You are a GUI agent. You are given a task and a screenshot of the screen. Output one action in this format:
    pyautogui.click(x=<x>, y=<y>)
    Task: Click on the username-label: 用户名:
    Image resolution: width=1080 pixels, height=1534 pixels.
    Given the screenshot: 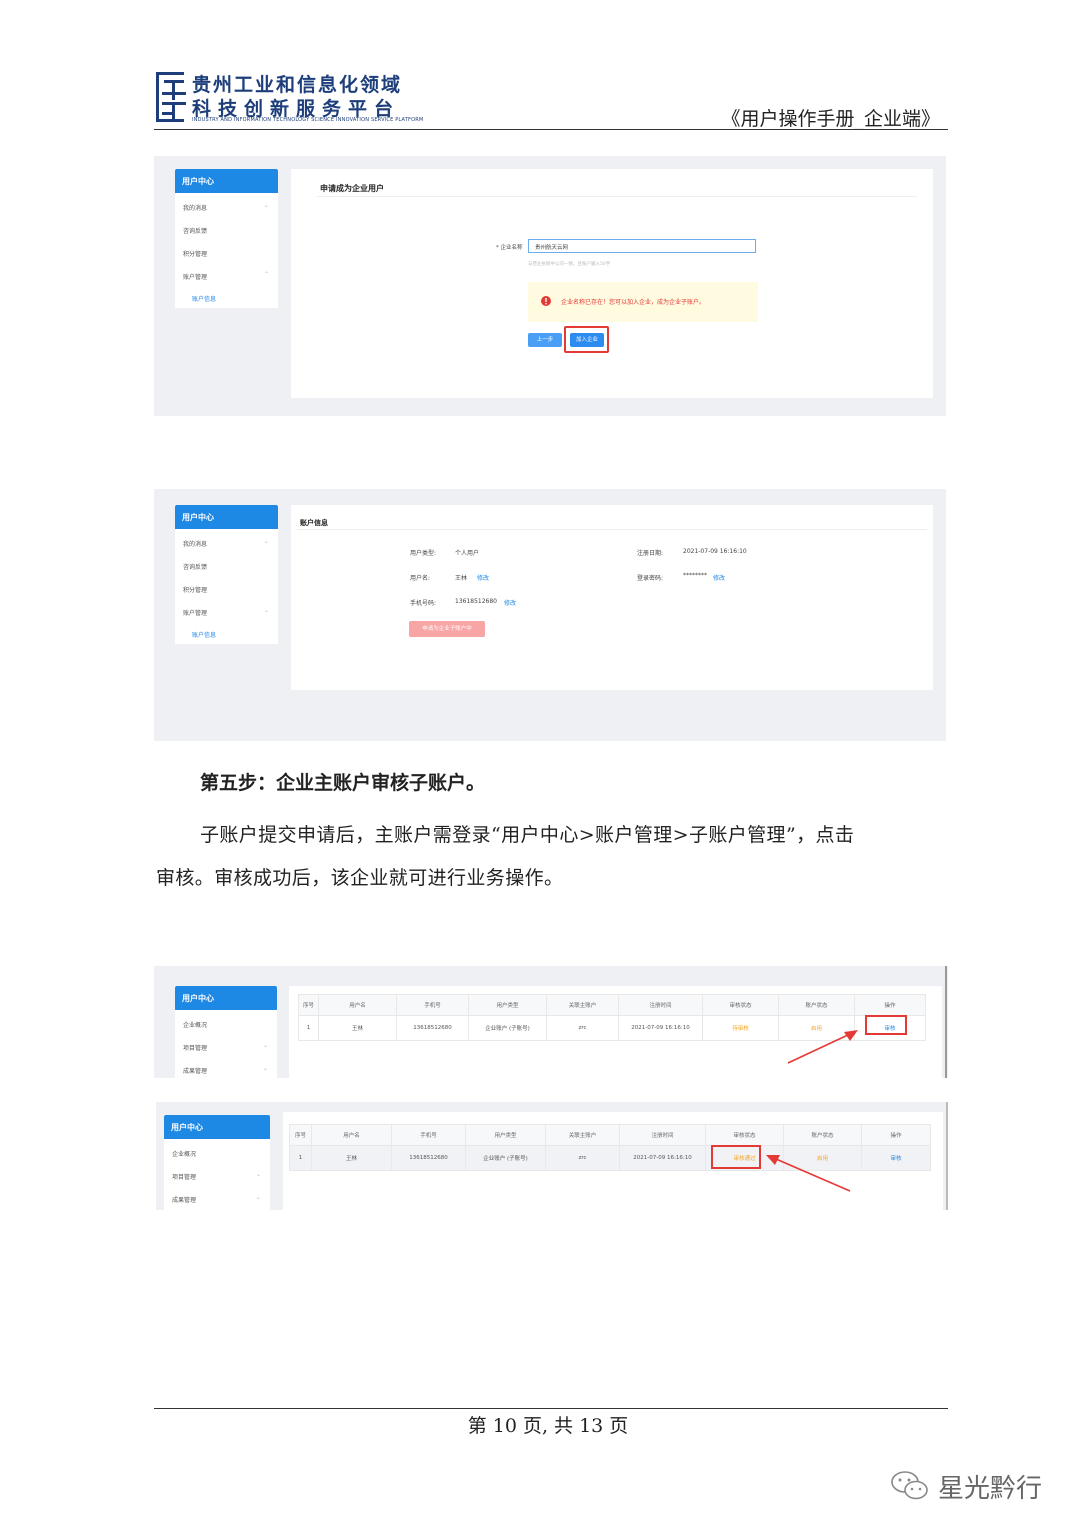 What is the action you would take?
    pyautogui.click(x=420, y=578)
    